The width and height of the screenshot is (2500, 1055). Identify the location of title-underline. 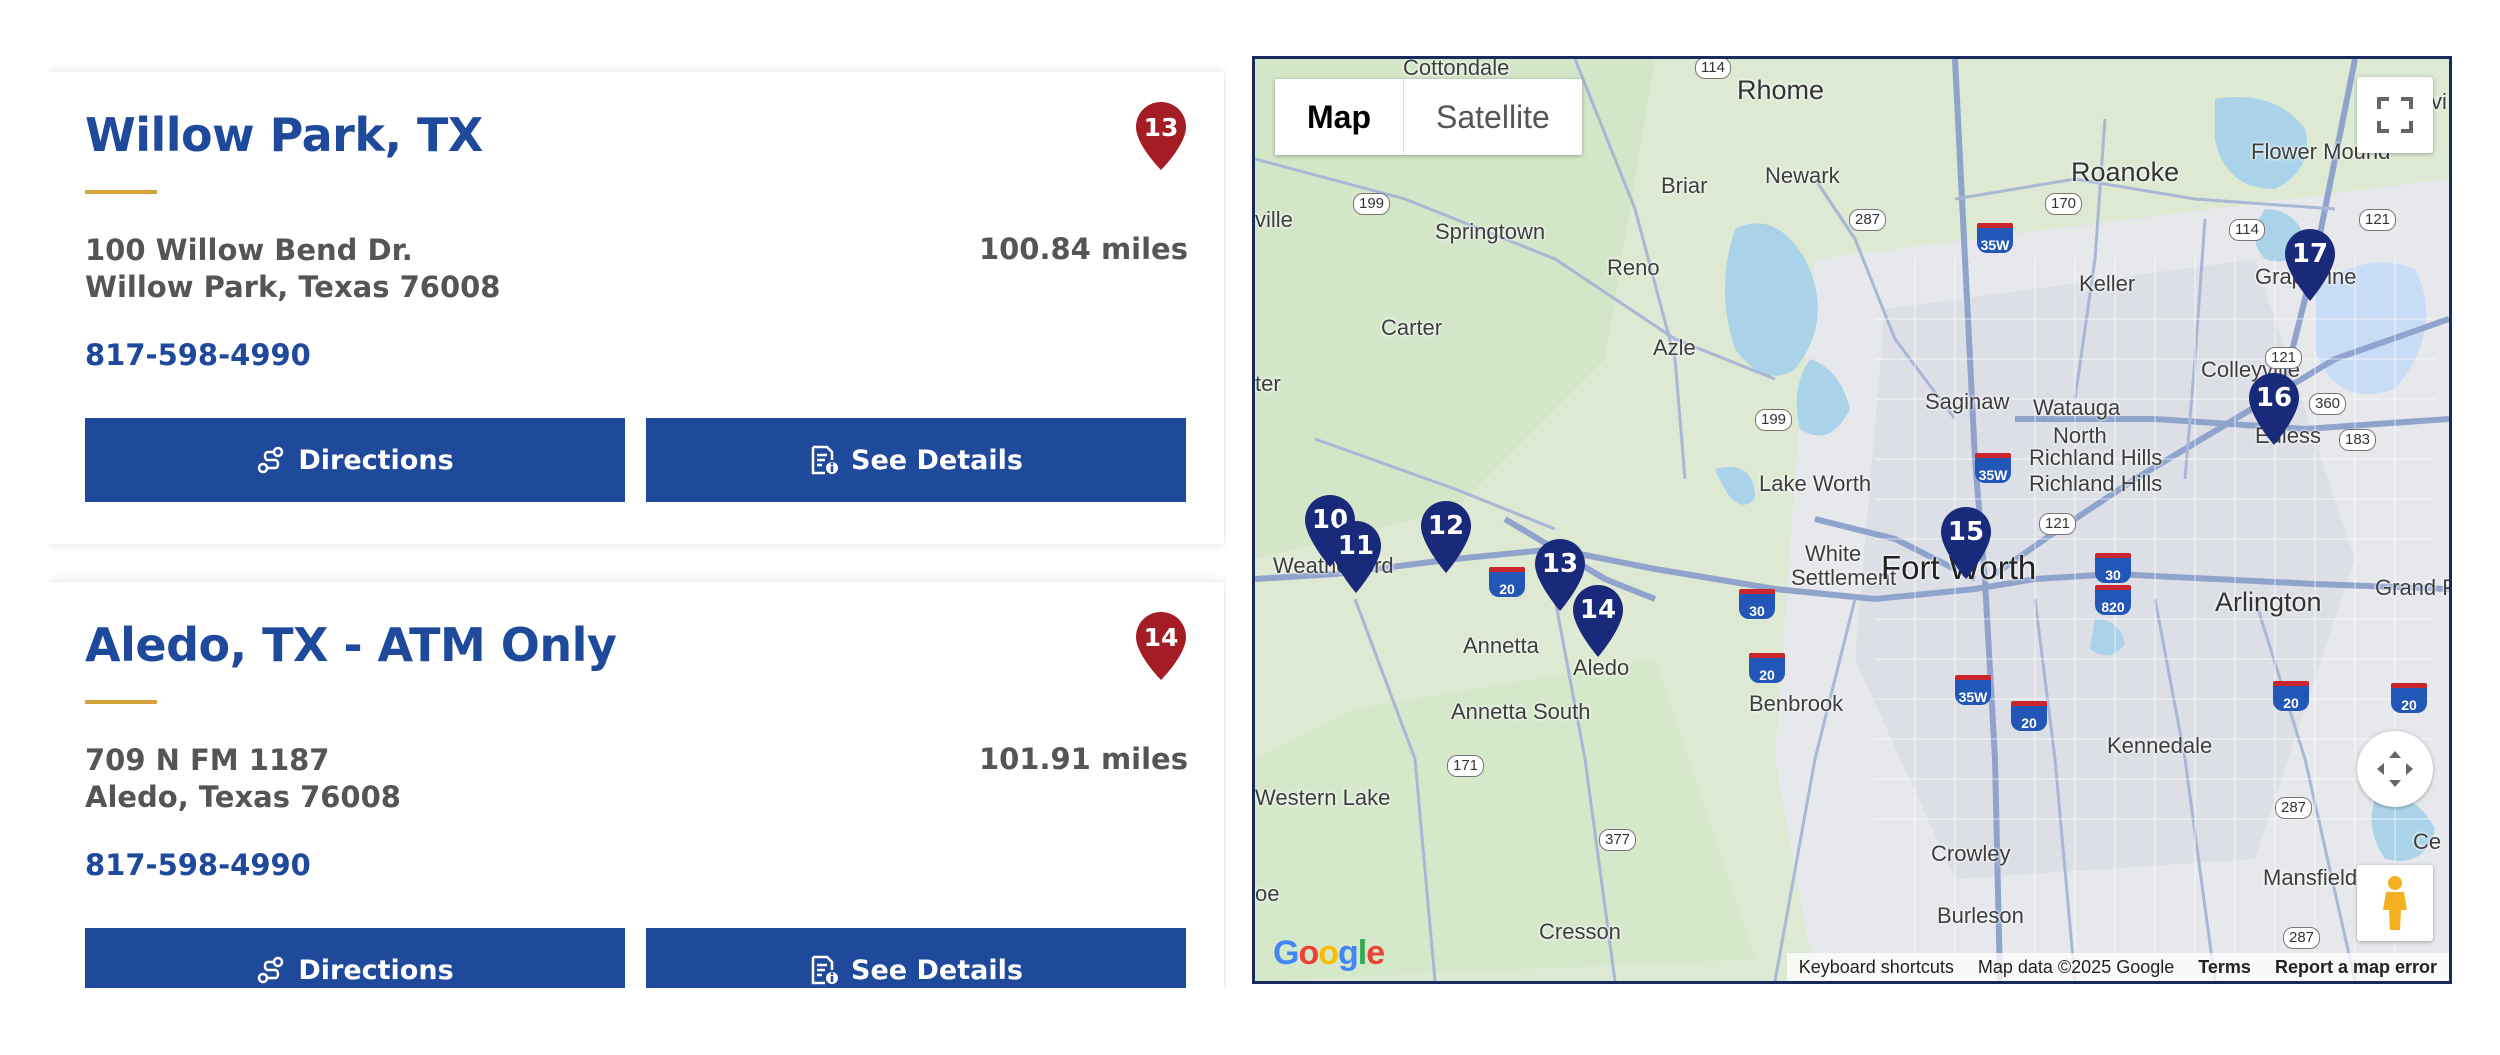
(121, 192).